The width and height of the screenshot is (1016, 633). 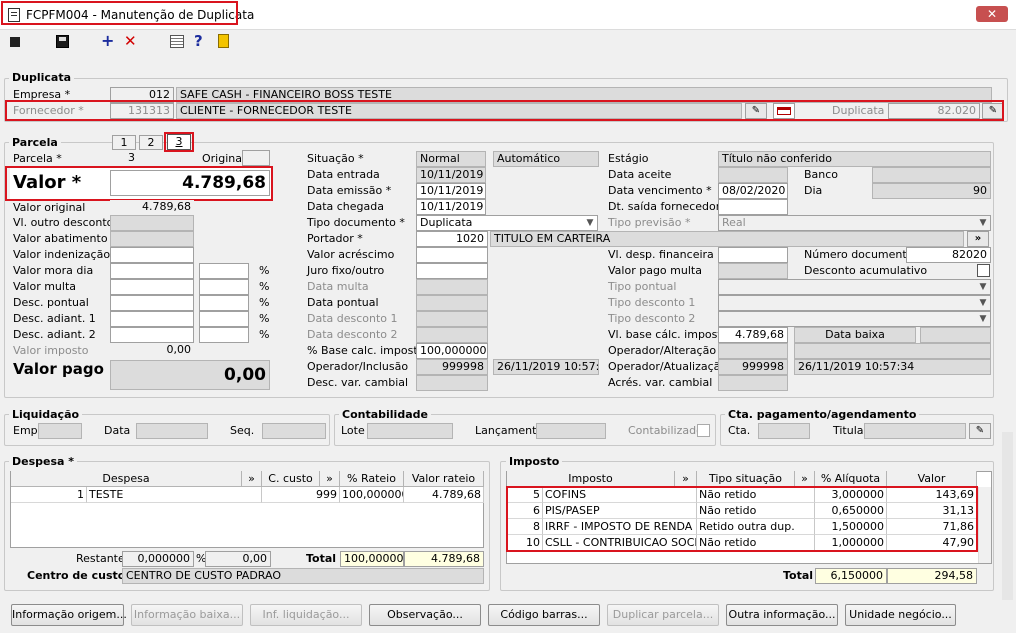 I want to click on table-cell: 47,90, so click(x=932, y=543).